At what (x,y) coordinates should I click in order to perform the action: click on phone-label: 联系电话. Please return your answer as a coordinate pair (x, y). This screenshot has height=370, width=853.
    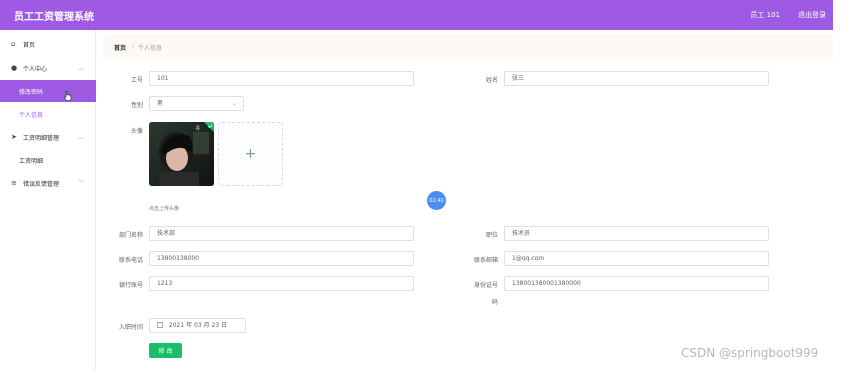
    Looking at the image, I should click on (130, 260).